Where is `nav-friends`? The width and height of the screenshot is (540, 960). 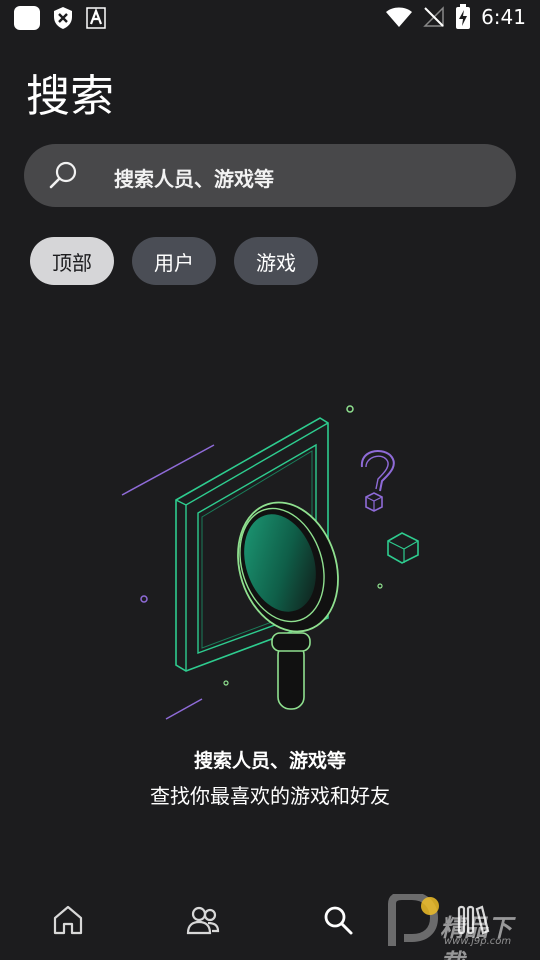
nav-friends is located at coordinates (202, 920).